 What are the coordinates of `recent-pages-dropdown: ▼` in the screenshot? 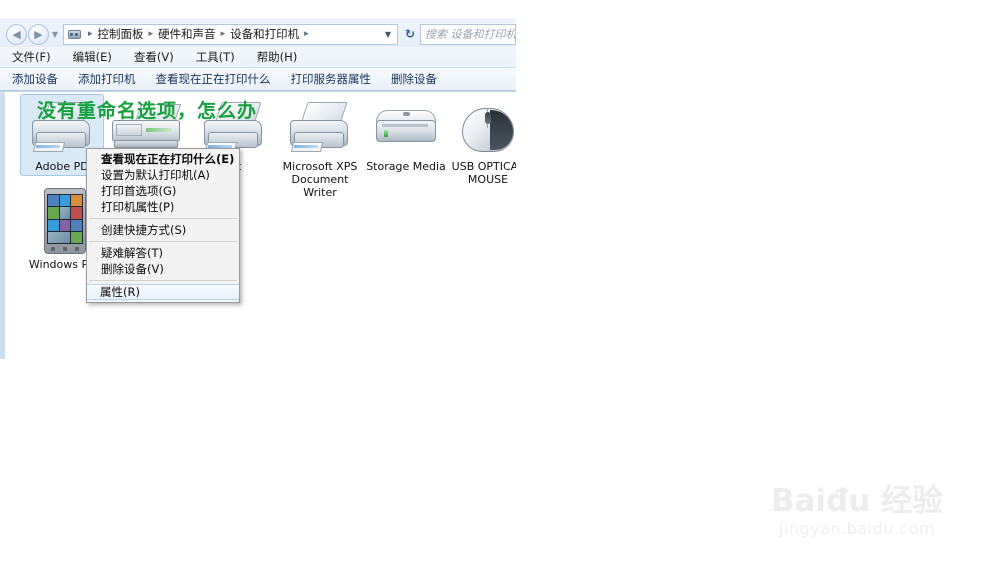 It's located at (55, 34).